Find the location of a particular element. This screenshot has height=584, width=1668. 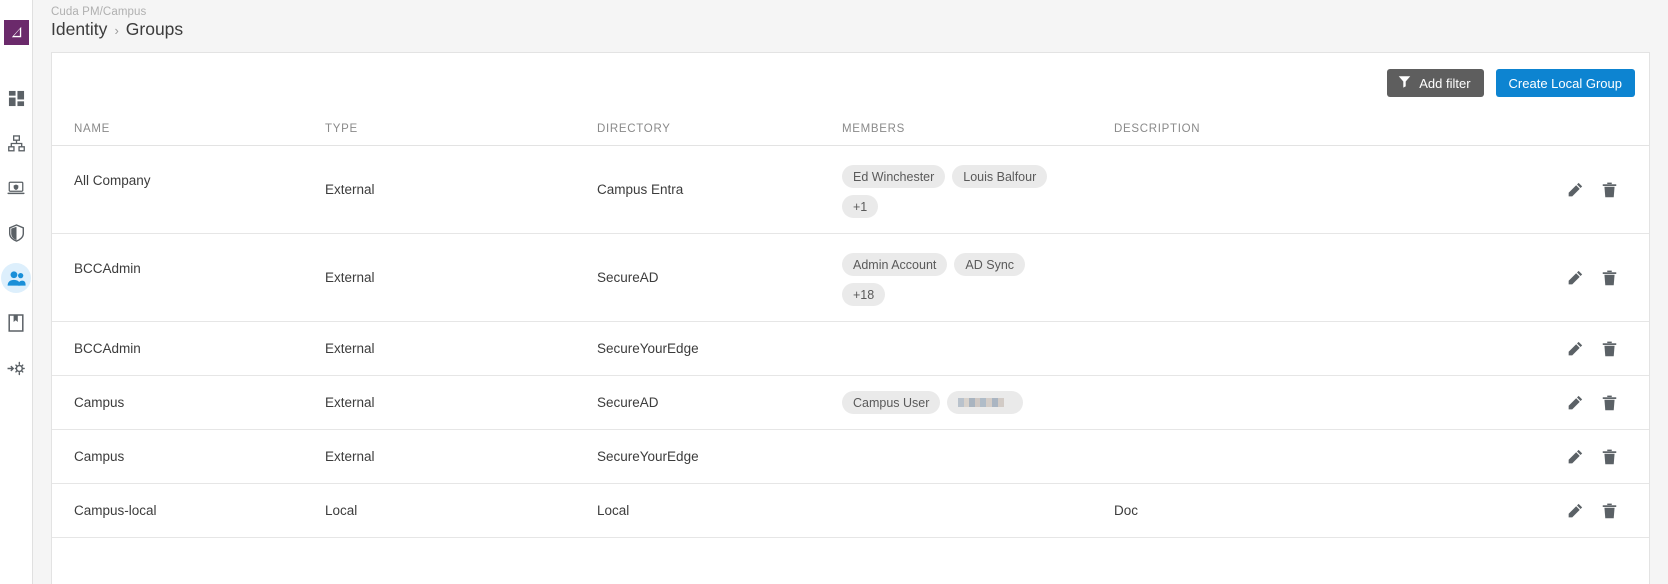

users-icon is located at coordinates (16, 278).